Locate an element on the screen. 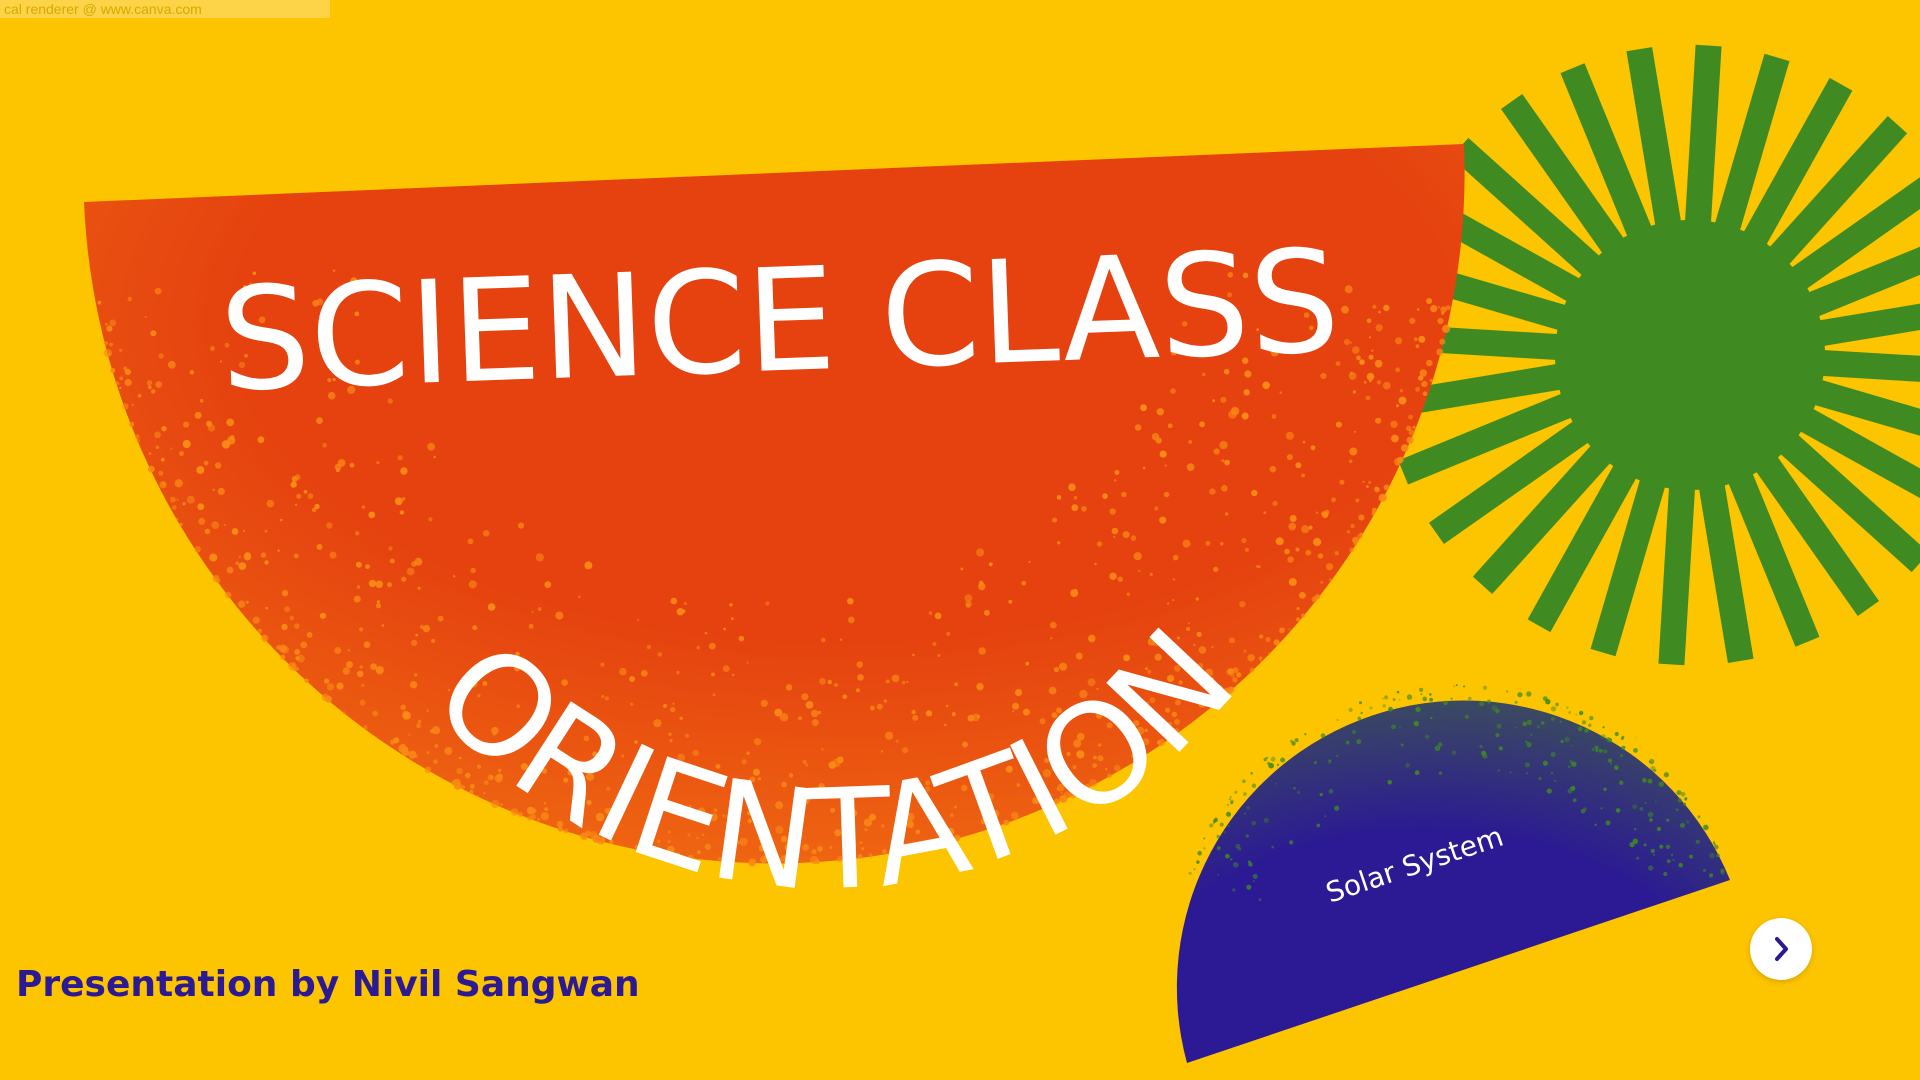 The width and height of the screenshot is (1920, 1080). chevron-right-icon is located at coordinates (1781, 949).